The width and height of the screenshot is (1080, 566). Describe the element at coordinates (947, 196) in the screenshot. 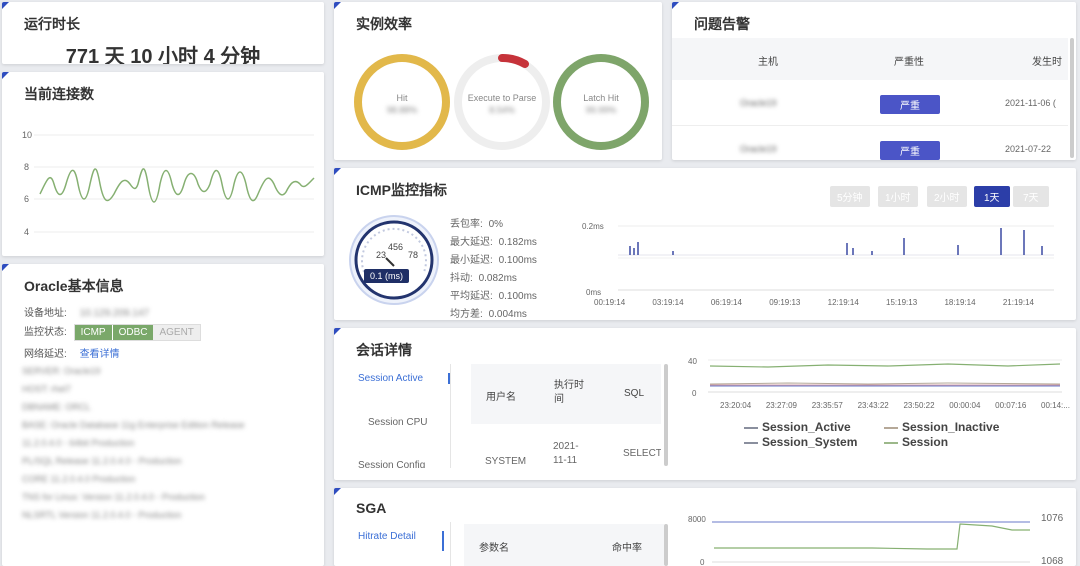

I see `range-2hour-button: 2小时` at that location.